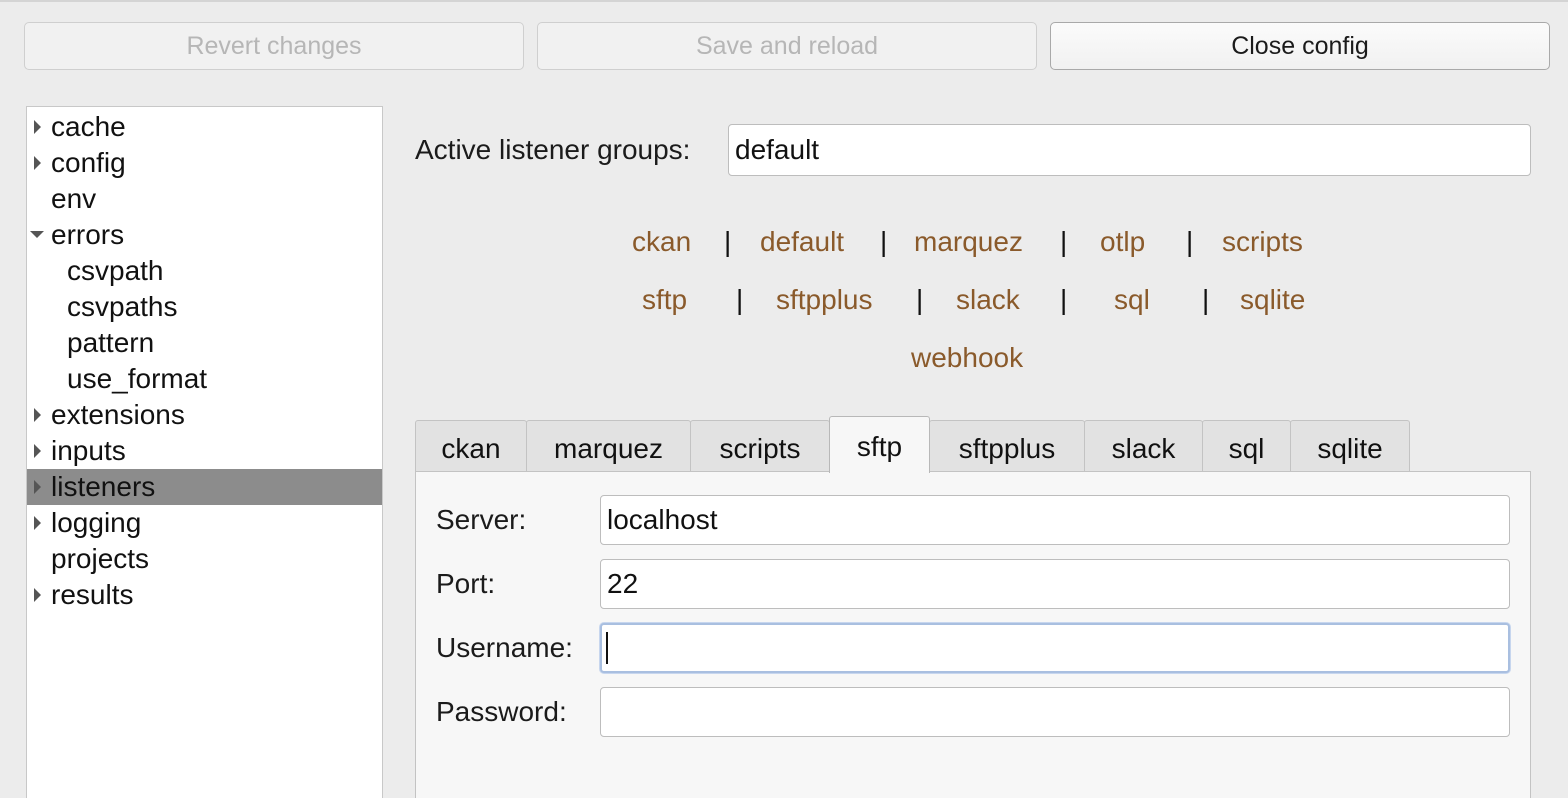 This screenshot has height=798, width=1568. I want to click on tree-item-label: listeners, so click(103, 486).